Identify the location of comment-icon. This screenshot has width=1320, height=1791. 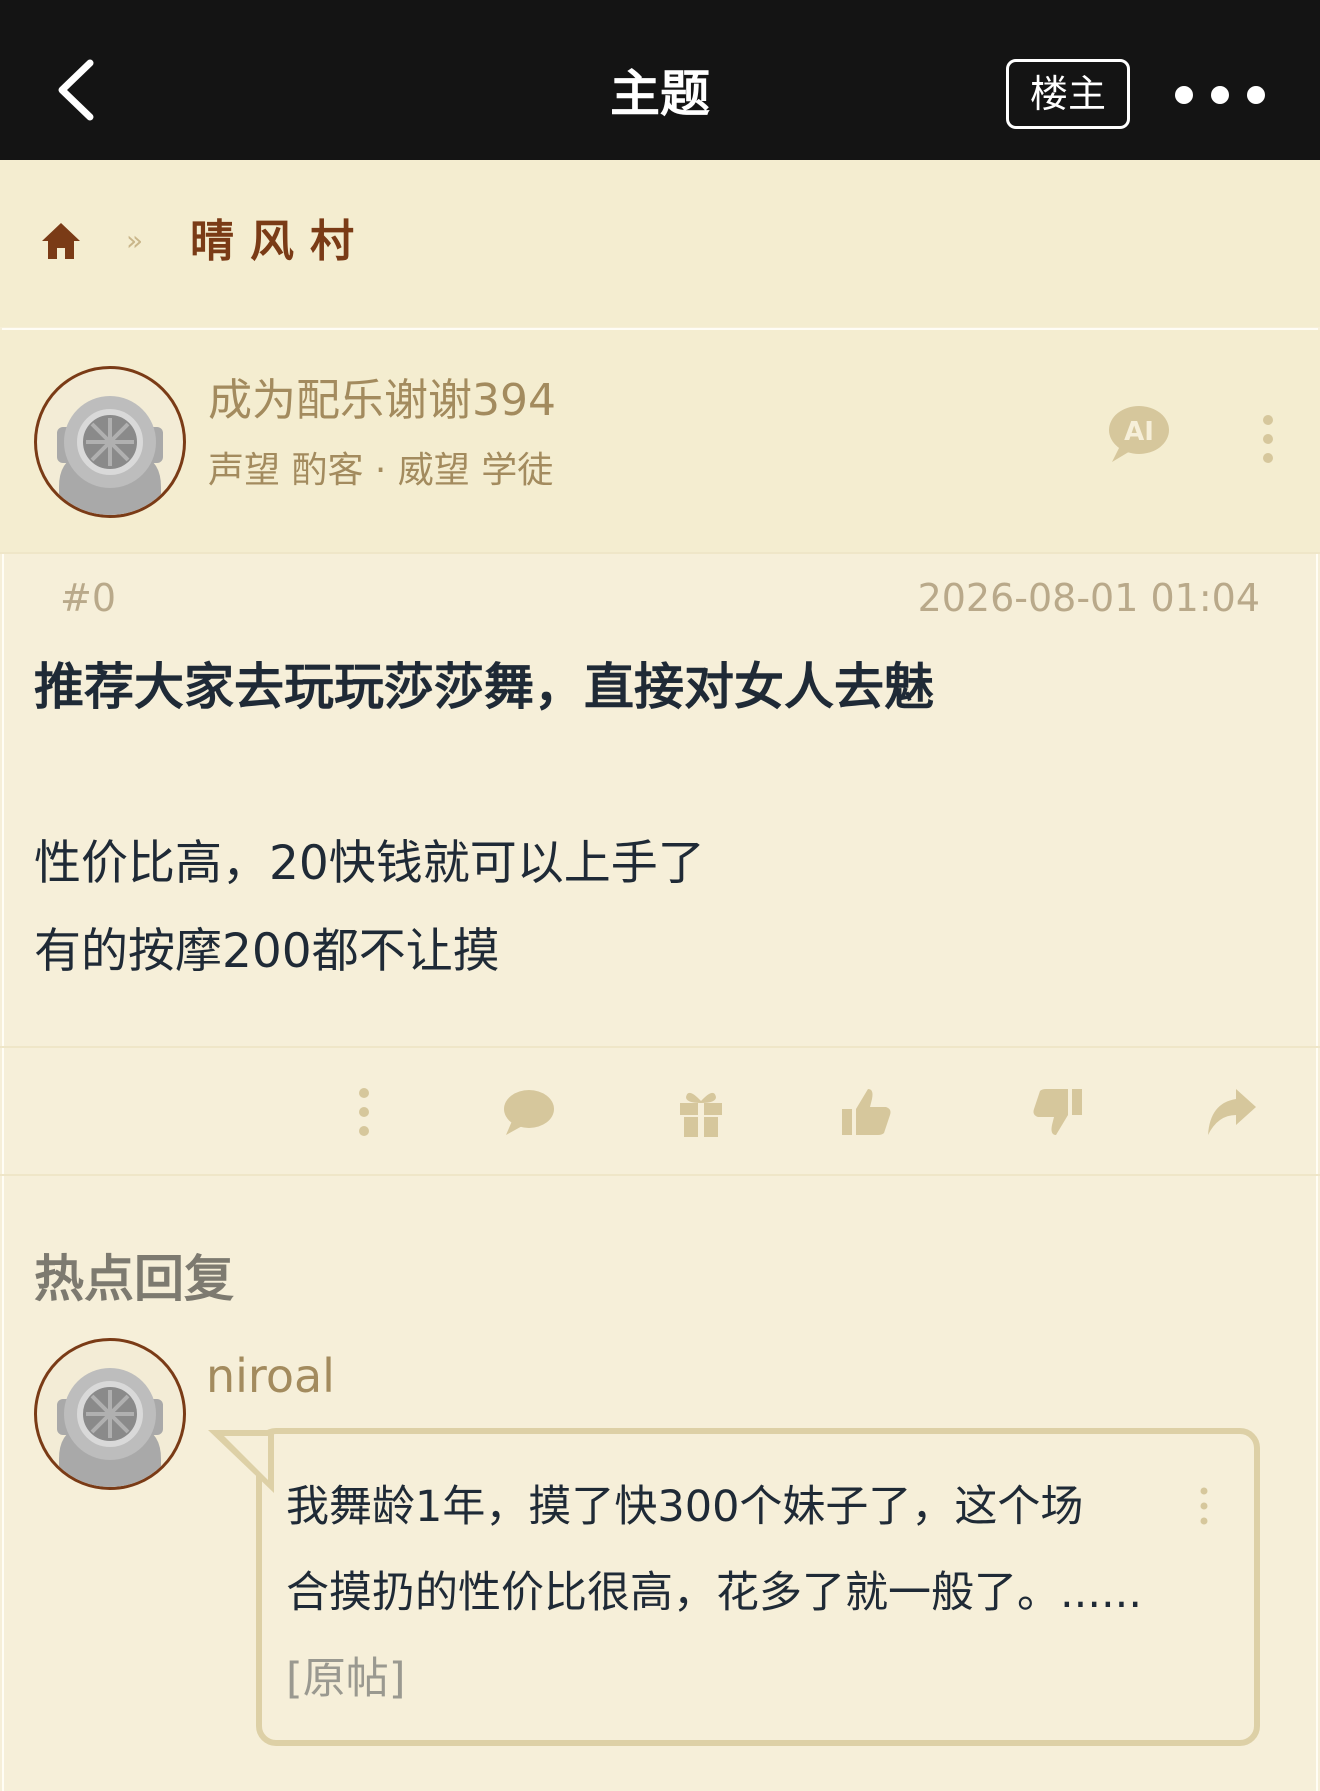
(529, 1112).